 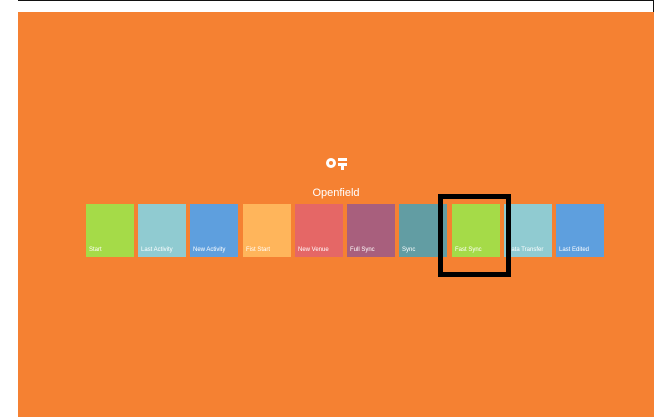 What do you see at coordinates (336, 178) in the screenshot?
I see `app-branding: Openfield` at bounding box center [336, 178].